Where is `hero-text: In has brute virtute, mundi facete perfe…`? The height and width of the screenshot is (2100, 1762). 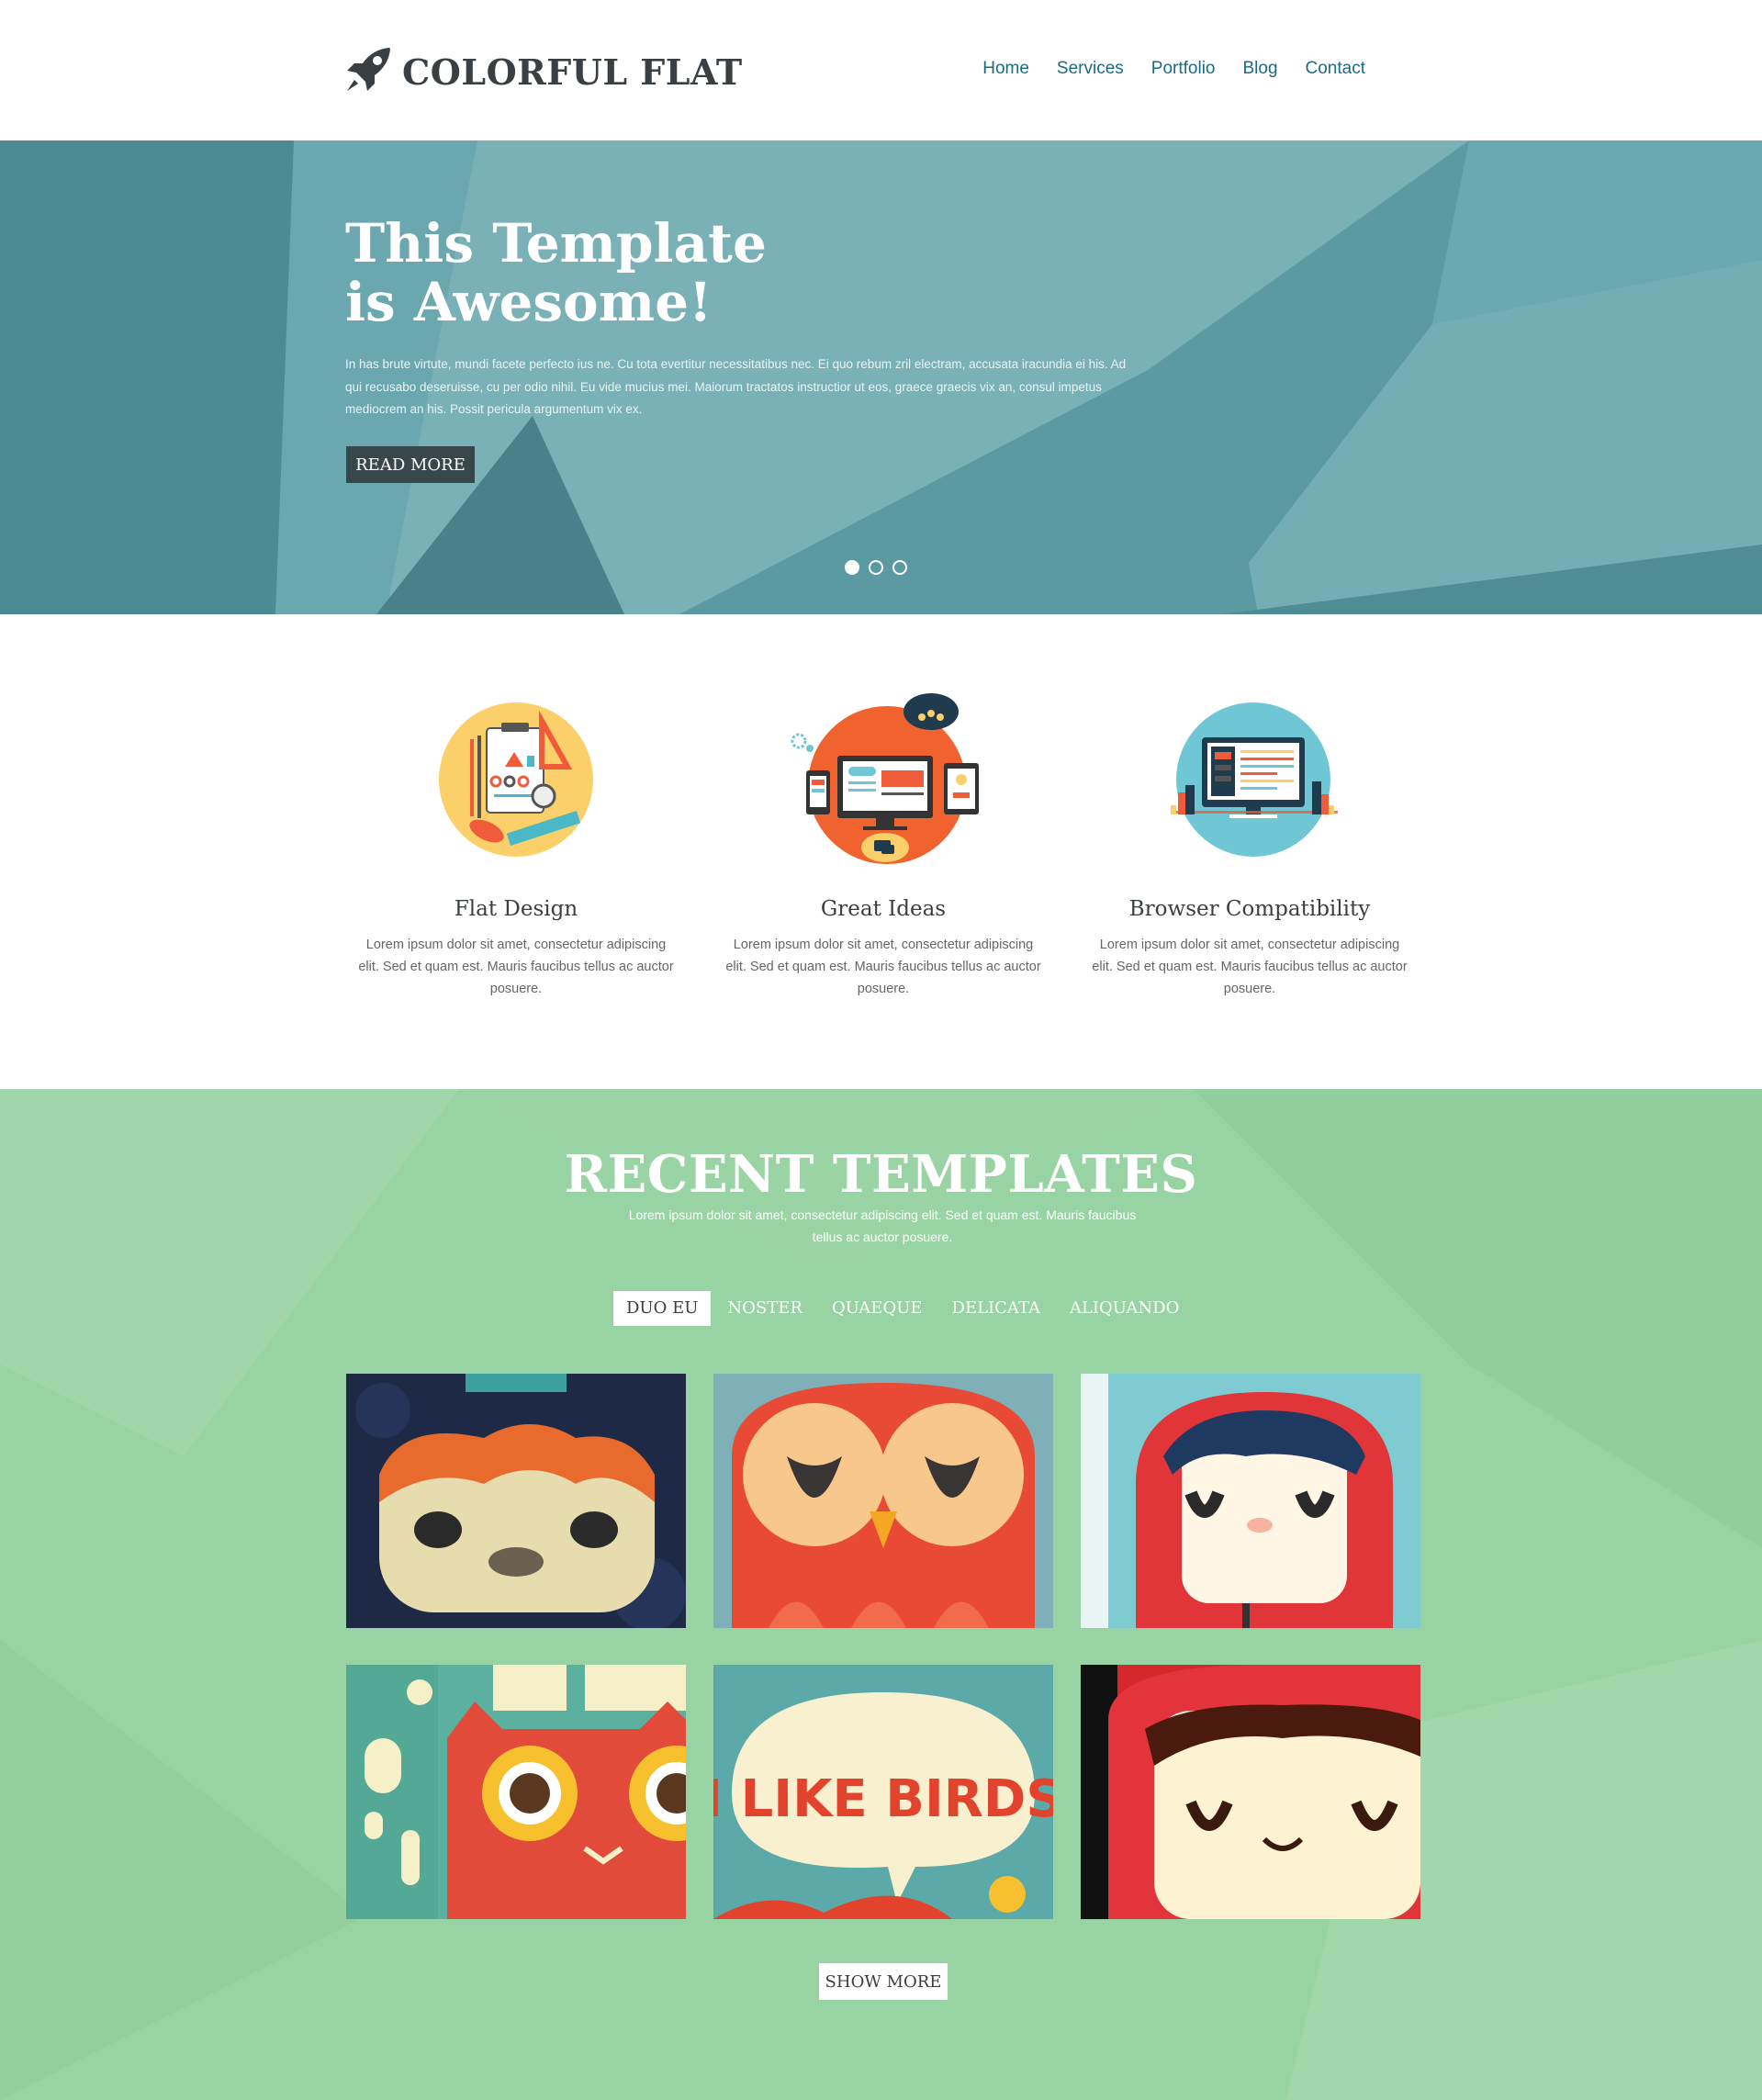
hero-text: In has brute virtute, mundi facete perfe… is located at coordinates (736, 386).